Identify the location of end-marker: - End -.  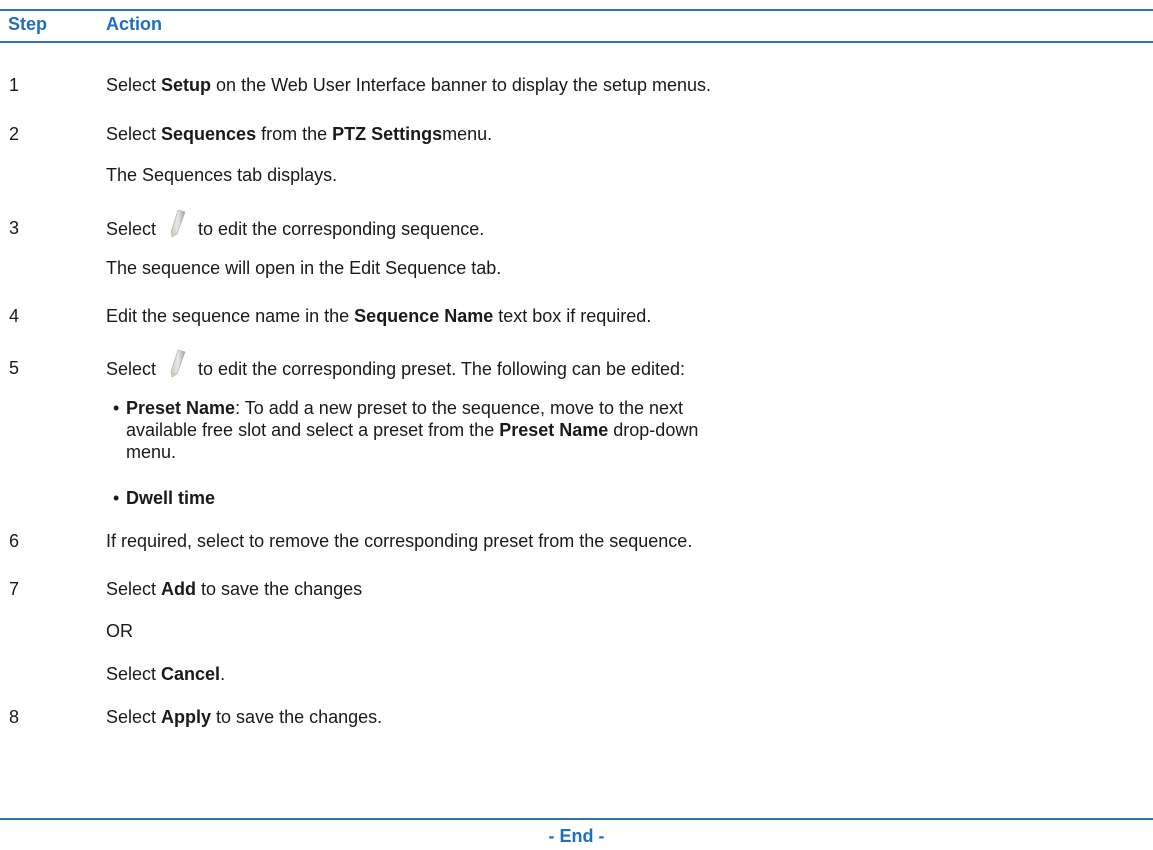
(576, 836).